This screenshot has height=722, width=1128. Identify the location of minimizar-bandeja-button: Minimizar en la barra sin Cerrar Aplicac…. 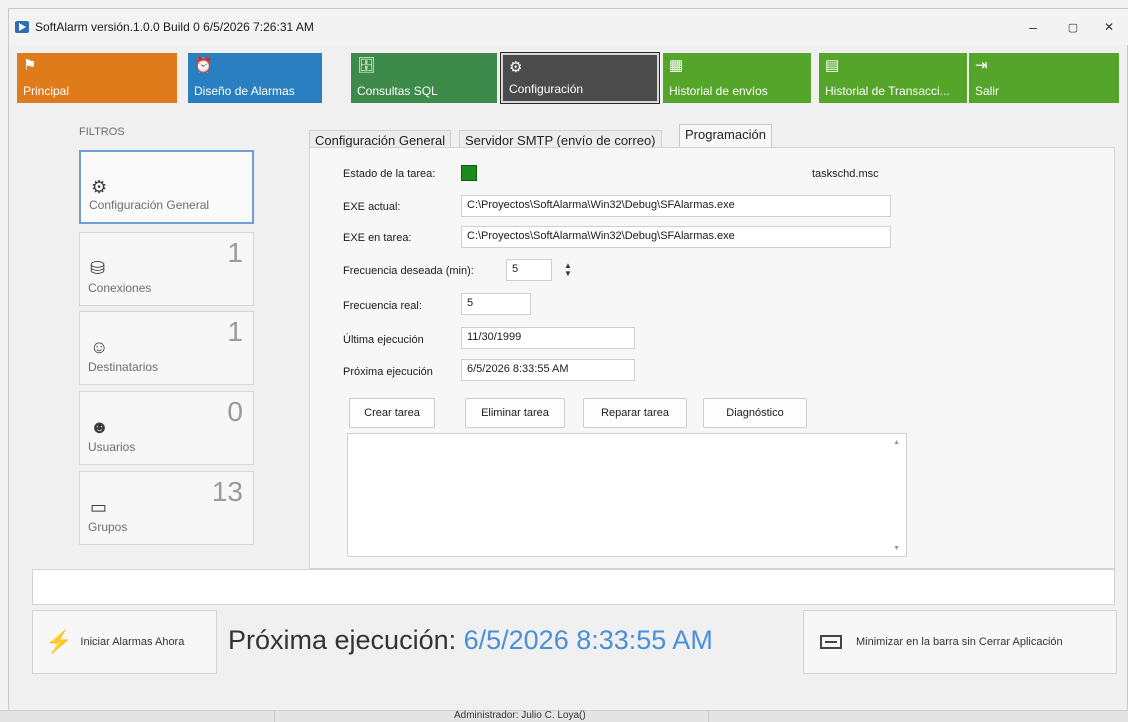
(960, 642).